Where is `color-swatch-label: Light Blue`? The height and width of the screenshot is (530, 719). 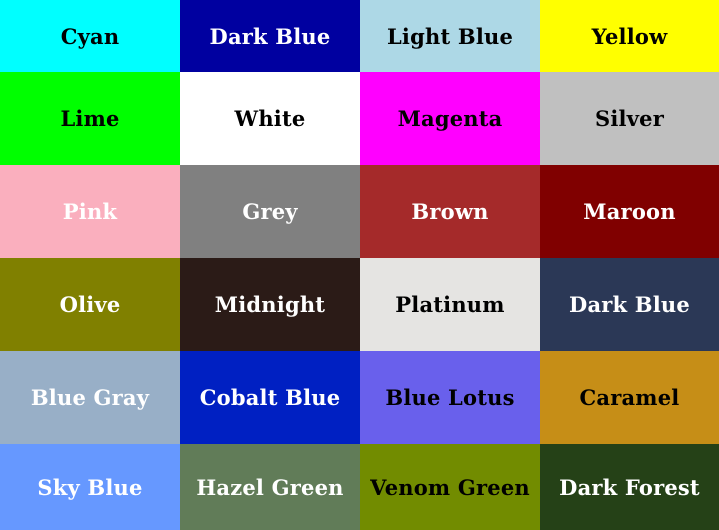 color-swatch-label: Light Blue is located at coordinates (450, 36).